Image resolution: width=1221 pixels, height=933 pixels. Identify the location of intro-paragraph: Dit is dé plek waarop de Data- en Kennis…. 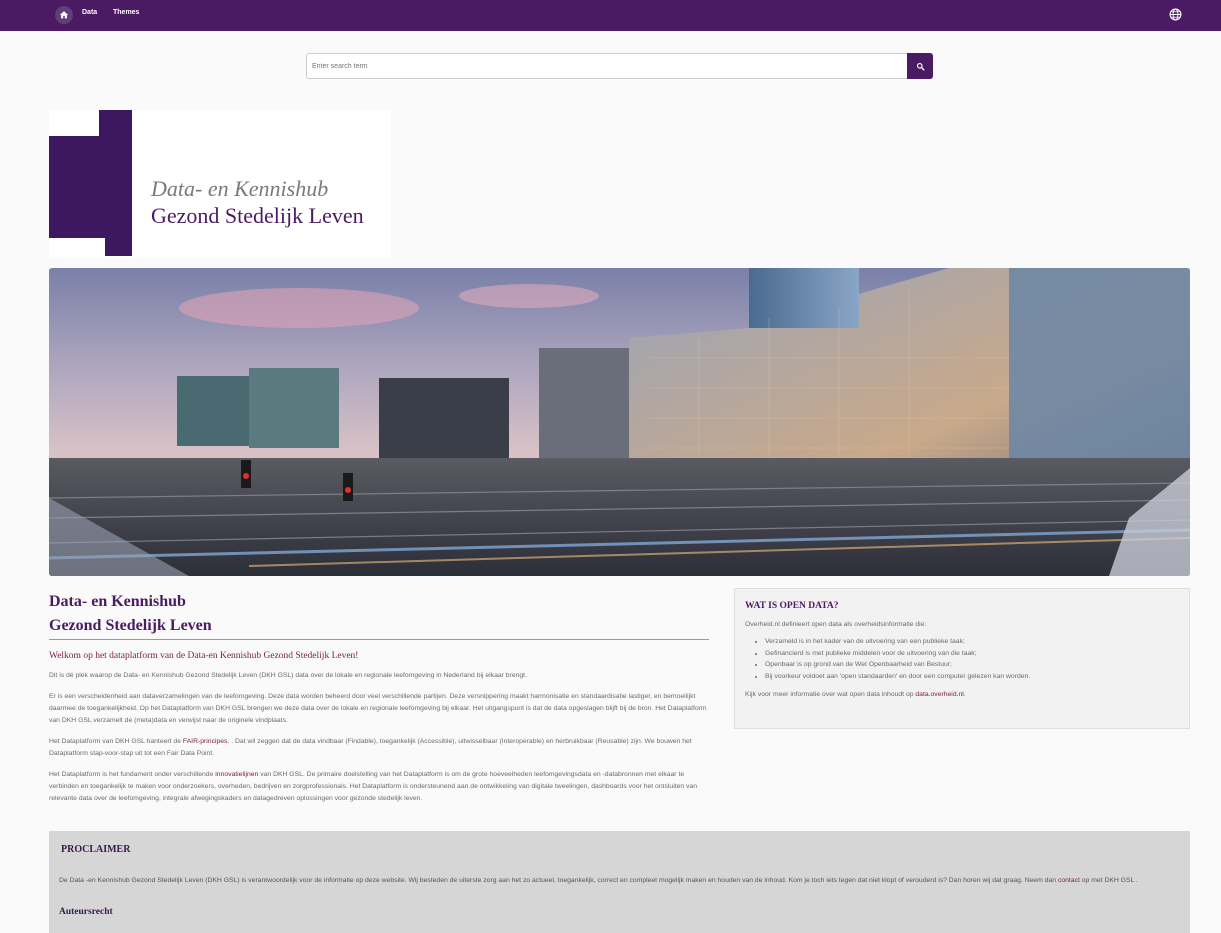
(288, 675).